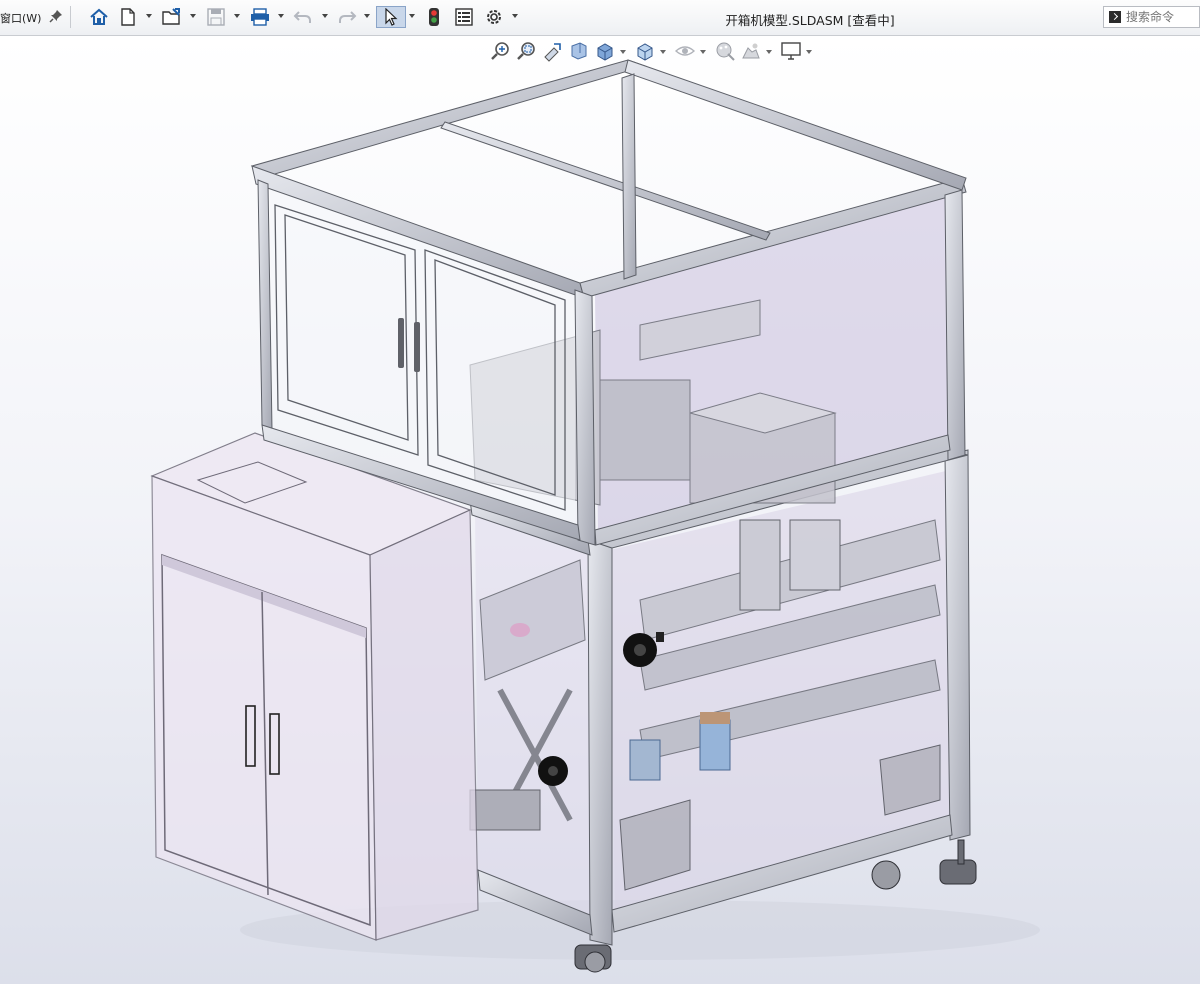 This screenshot has height=984, width=1200. What do you see at coordinates (515, 16) in the screenshot?
I see `options-dropdown-caret` at bounding box center [515, 16].